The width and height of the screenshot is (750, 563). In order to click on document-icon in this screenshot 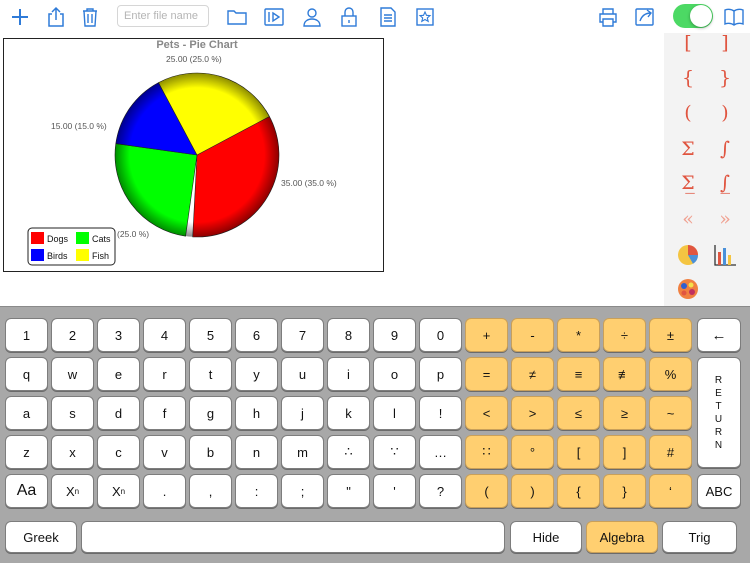, I will do `click(388, 17)`.